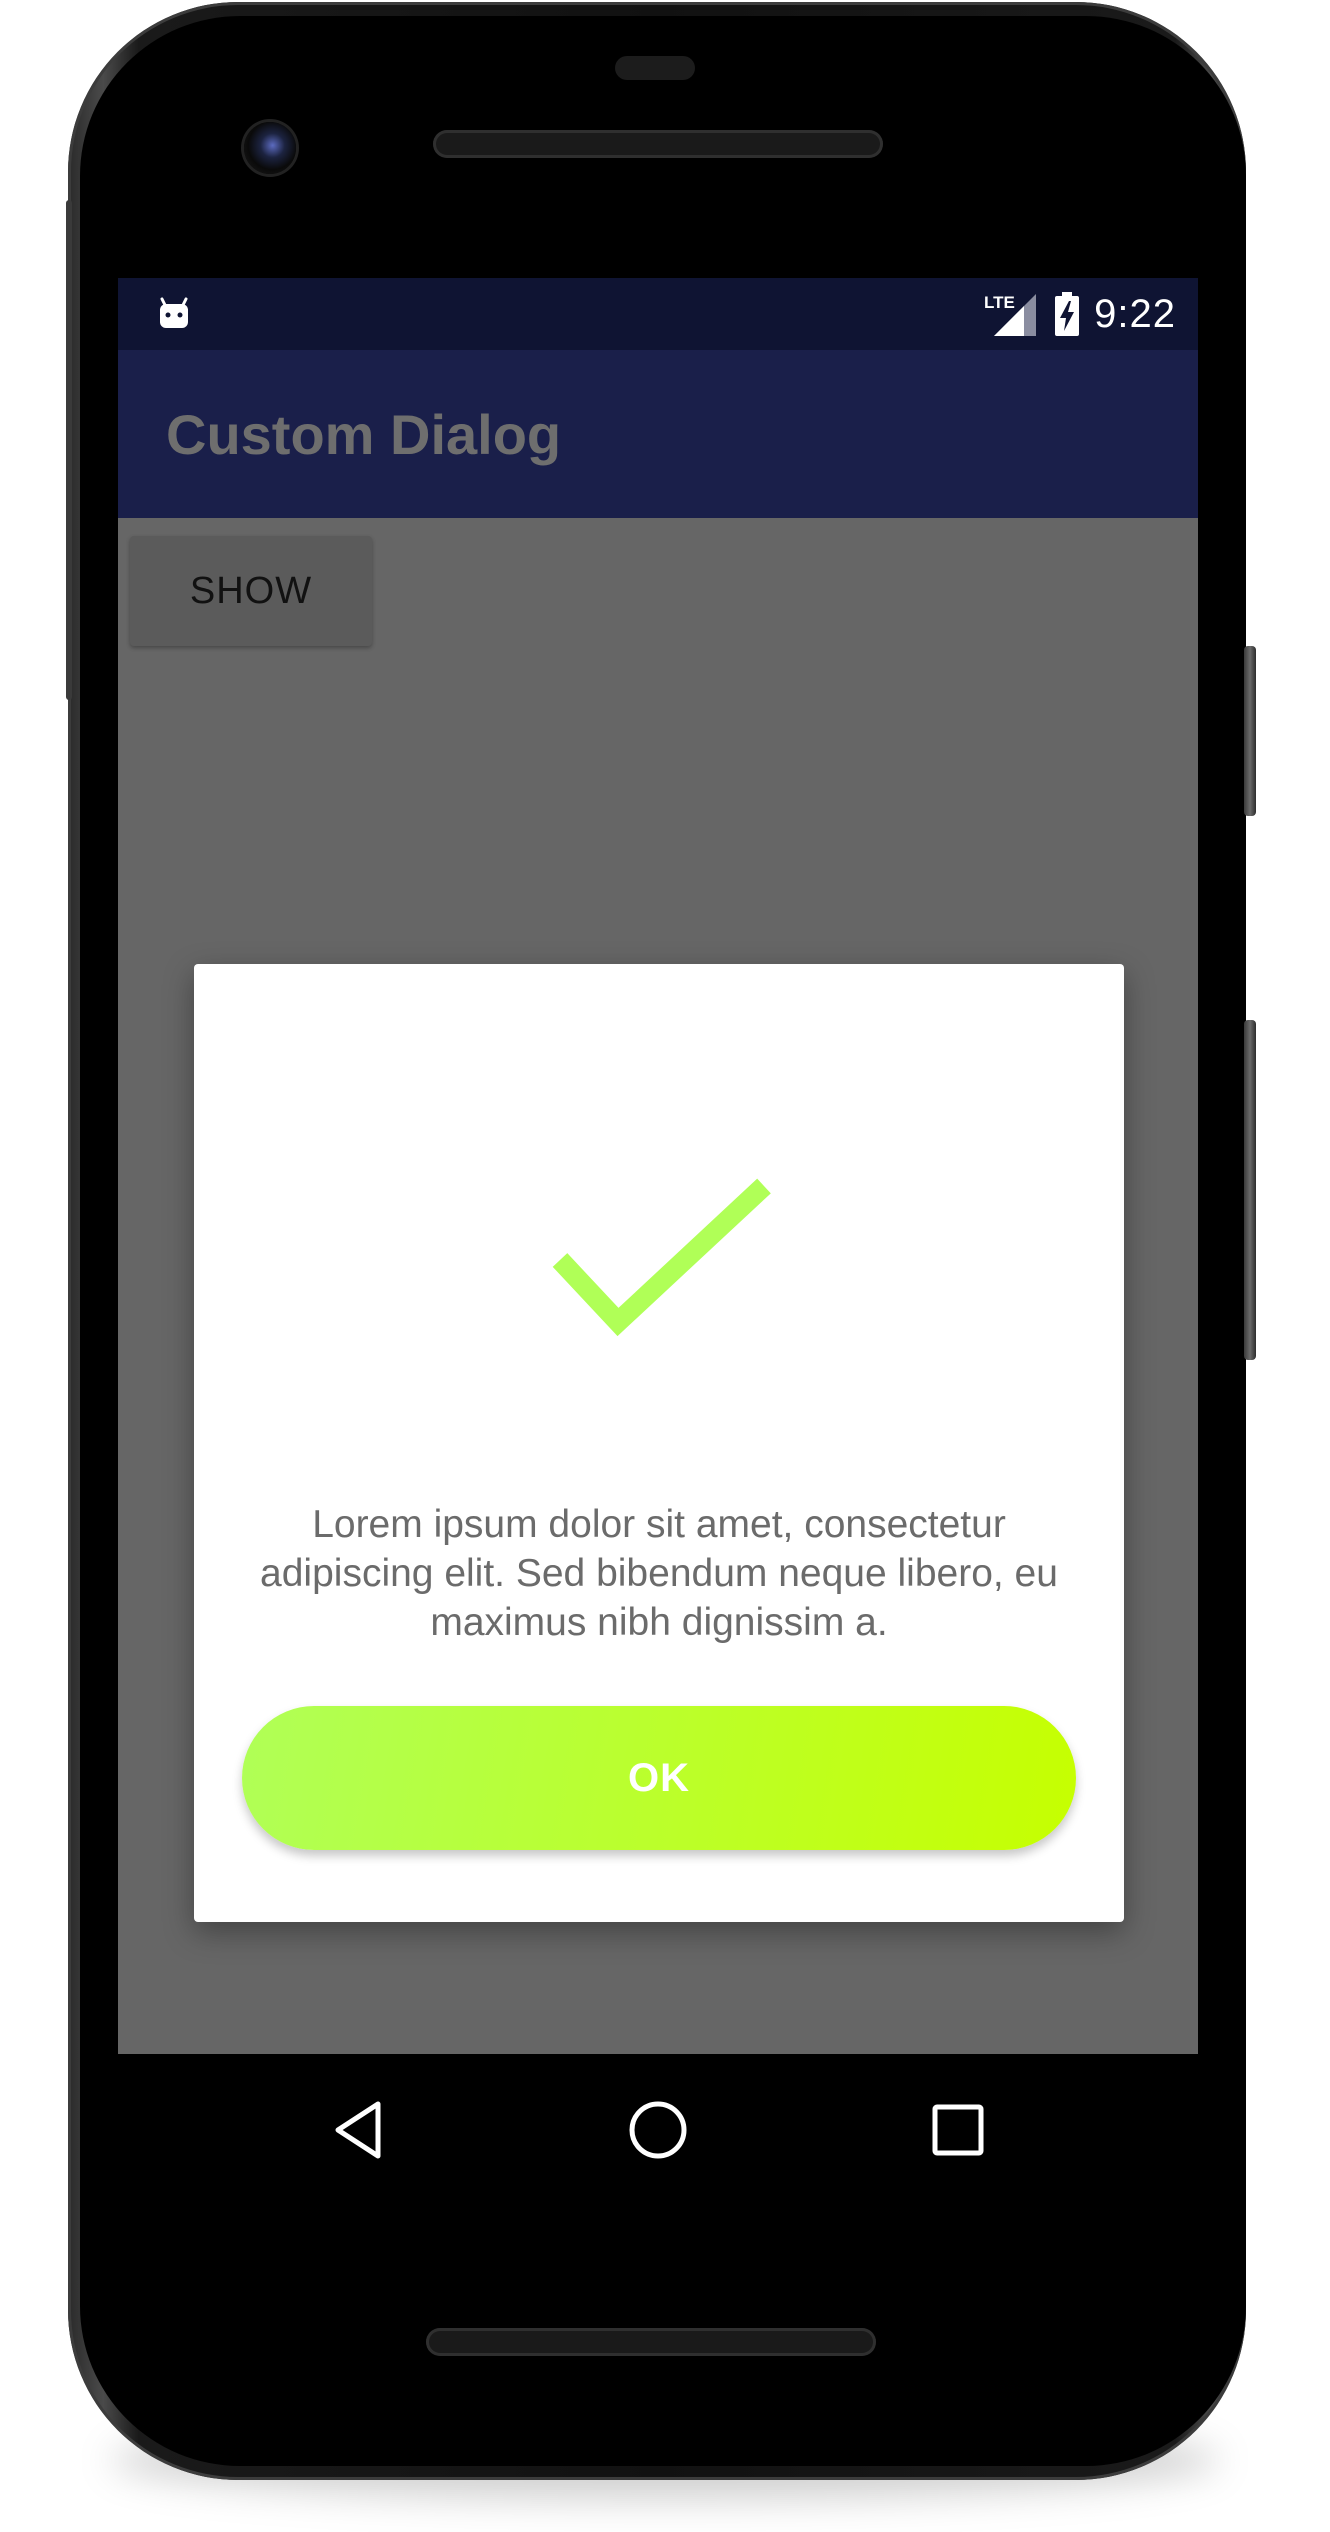 The height and width of the screenshot is (2532, 1330). Describe the element at coordinates (659, 1778) in the screenshot. I see `ok-button: OK` at that location.